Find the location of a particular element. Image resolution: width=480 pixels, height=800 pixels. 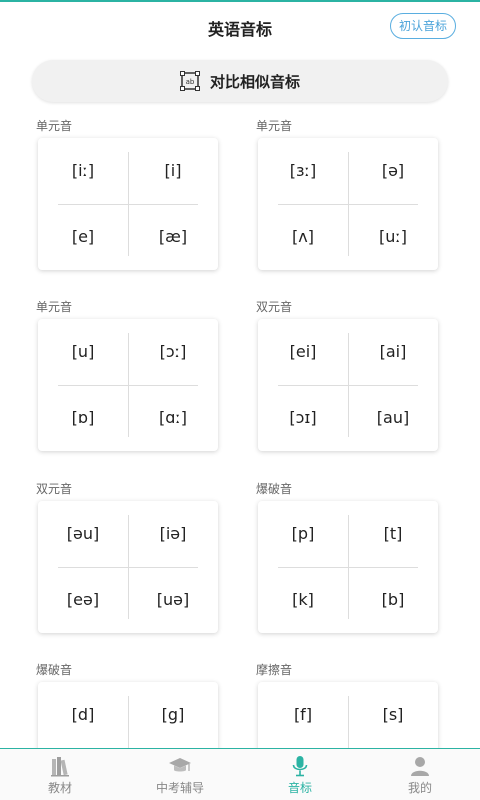

phonetic-group: 单元音 [u] [ɔː] [ɒ] [ɑː] is located at coordinates (128, 373).